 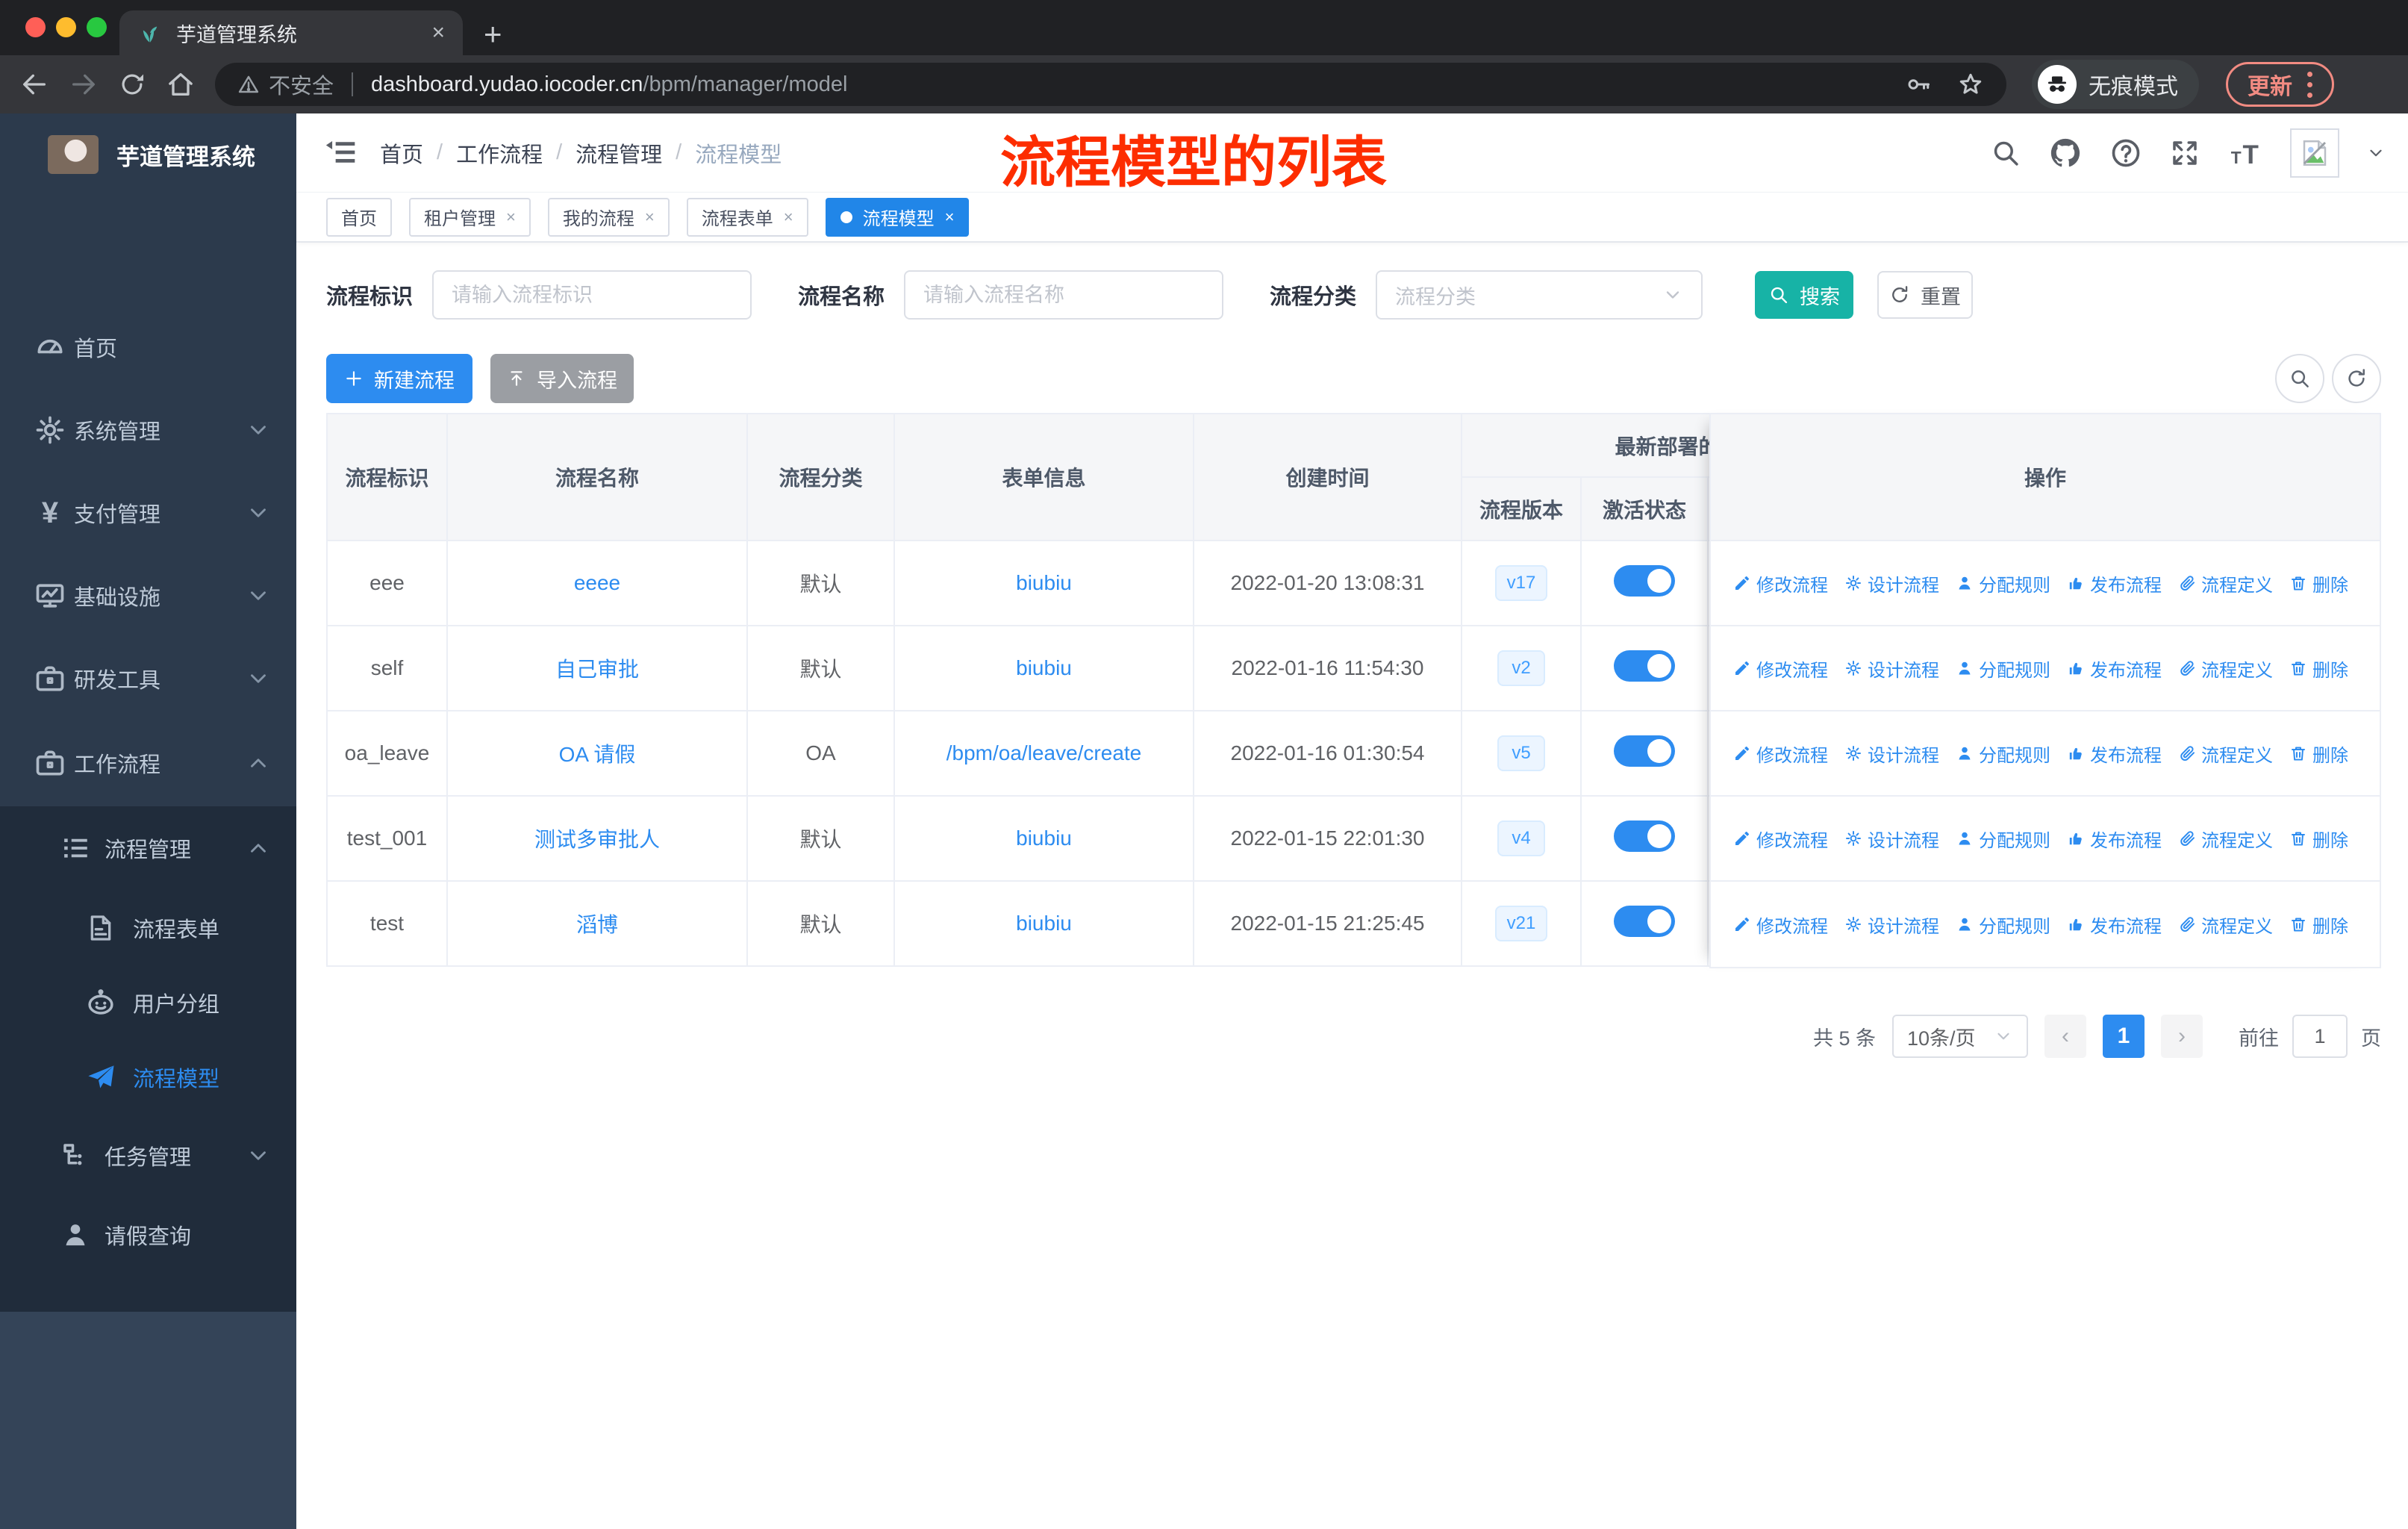 I want to click on process-name-input, so click(x=1064, y=295).